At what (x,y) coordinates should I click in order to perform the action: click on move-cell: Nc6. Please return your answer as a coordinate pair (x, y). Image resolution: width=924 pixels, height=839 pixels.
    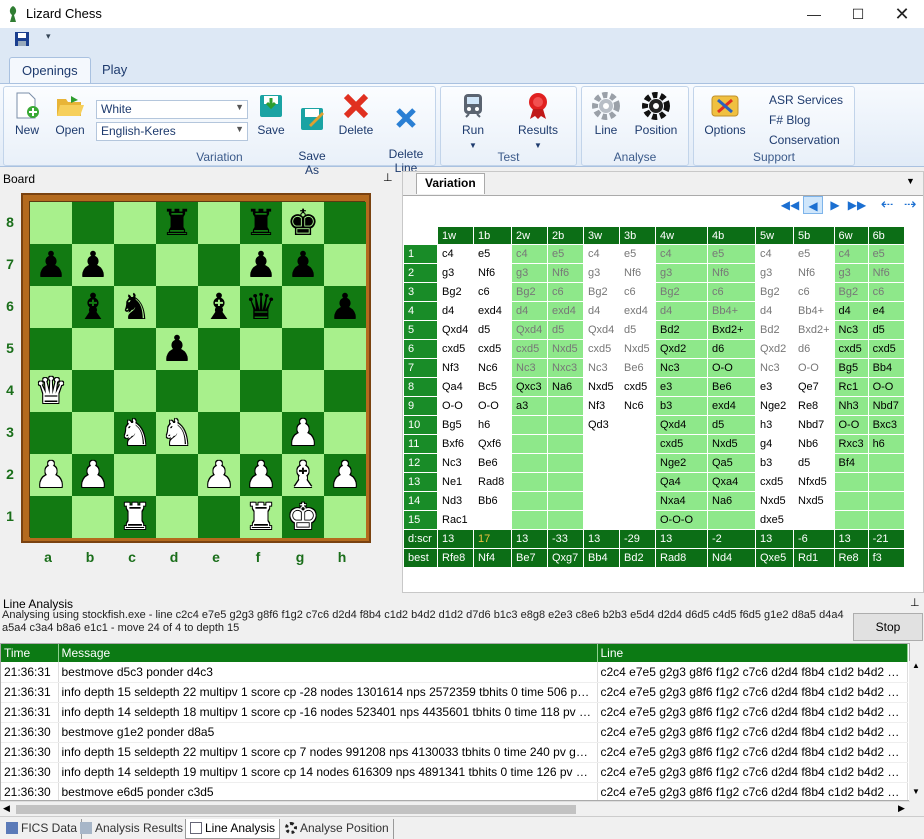
    Looking at the image, I should click on (637, 406).